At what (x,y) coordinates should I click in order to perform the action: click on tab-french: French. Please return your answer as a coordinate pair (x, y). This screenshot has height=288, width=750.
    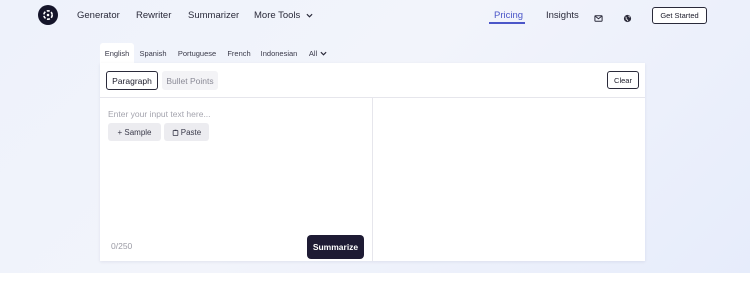
    Looking at the image, I should click on (239, 53).